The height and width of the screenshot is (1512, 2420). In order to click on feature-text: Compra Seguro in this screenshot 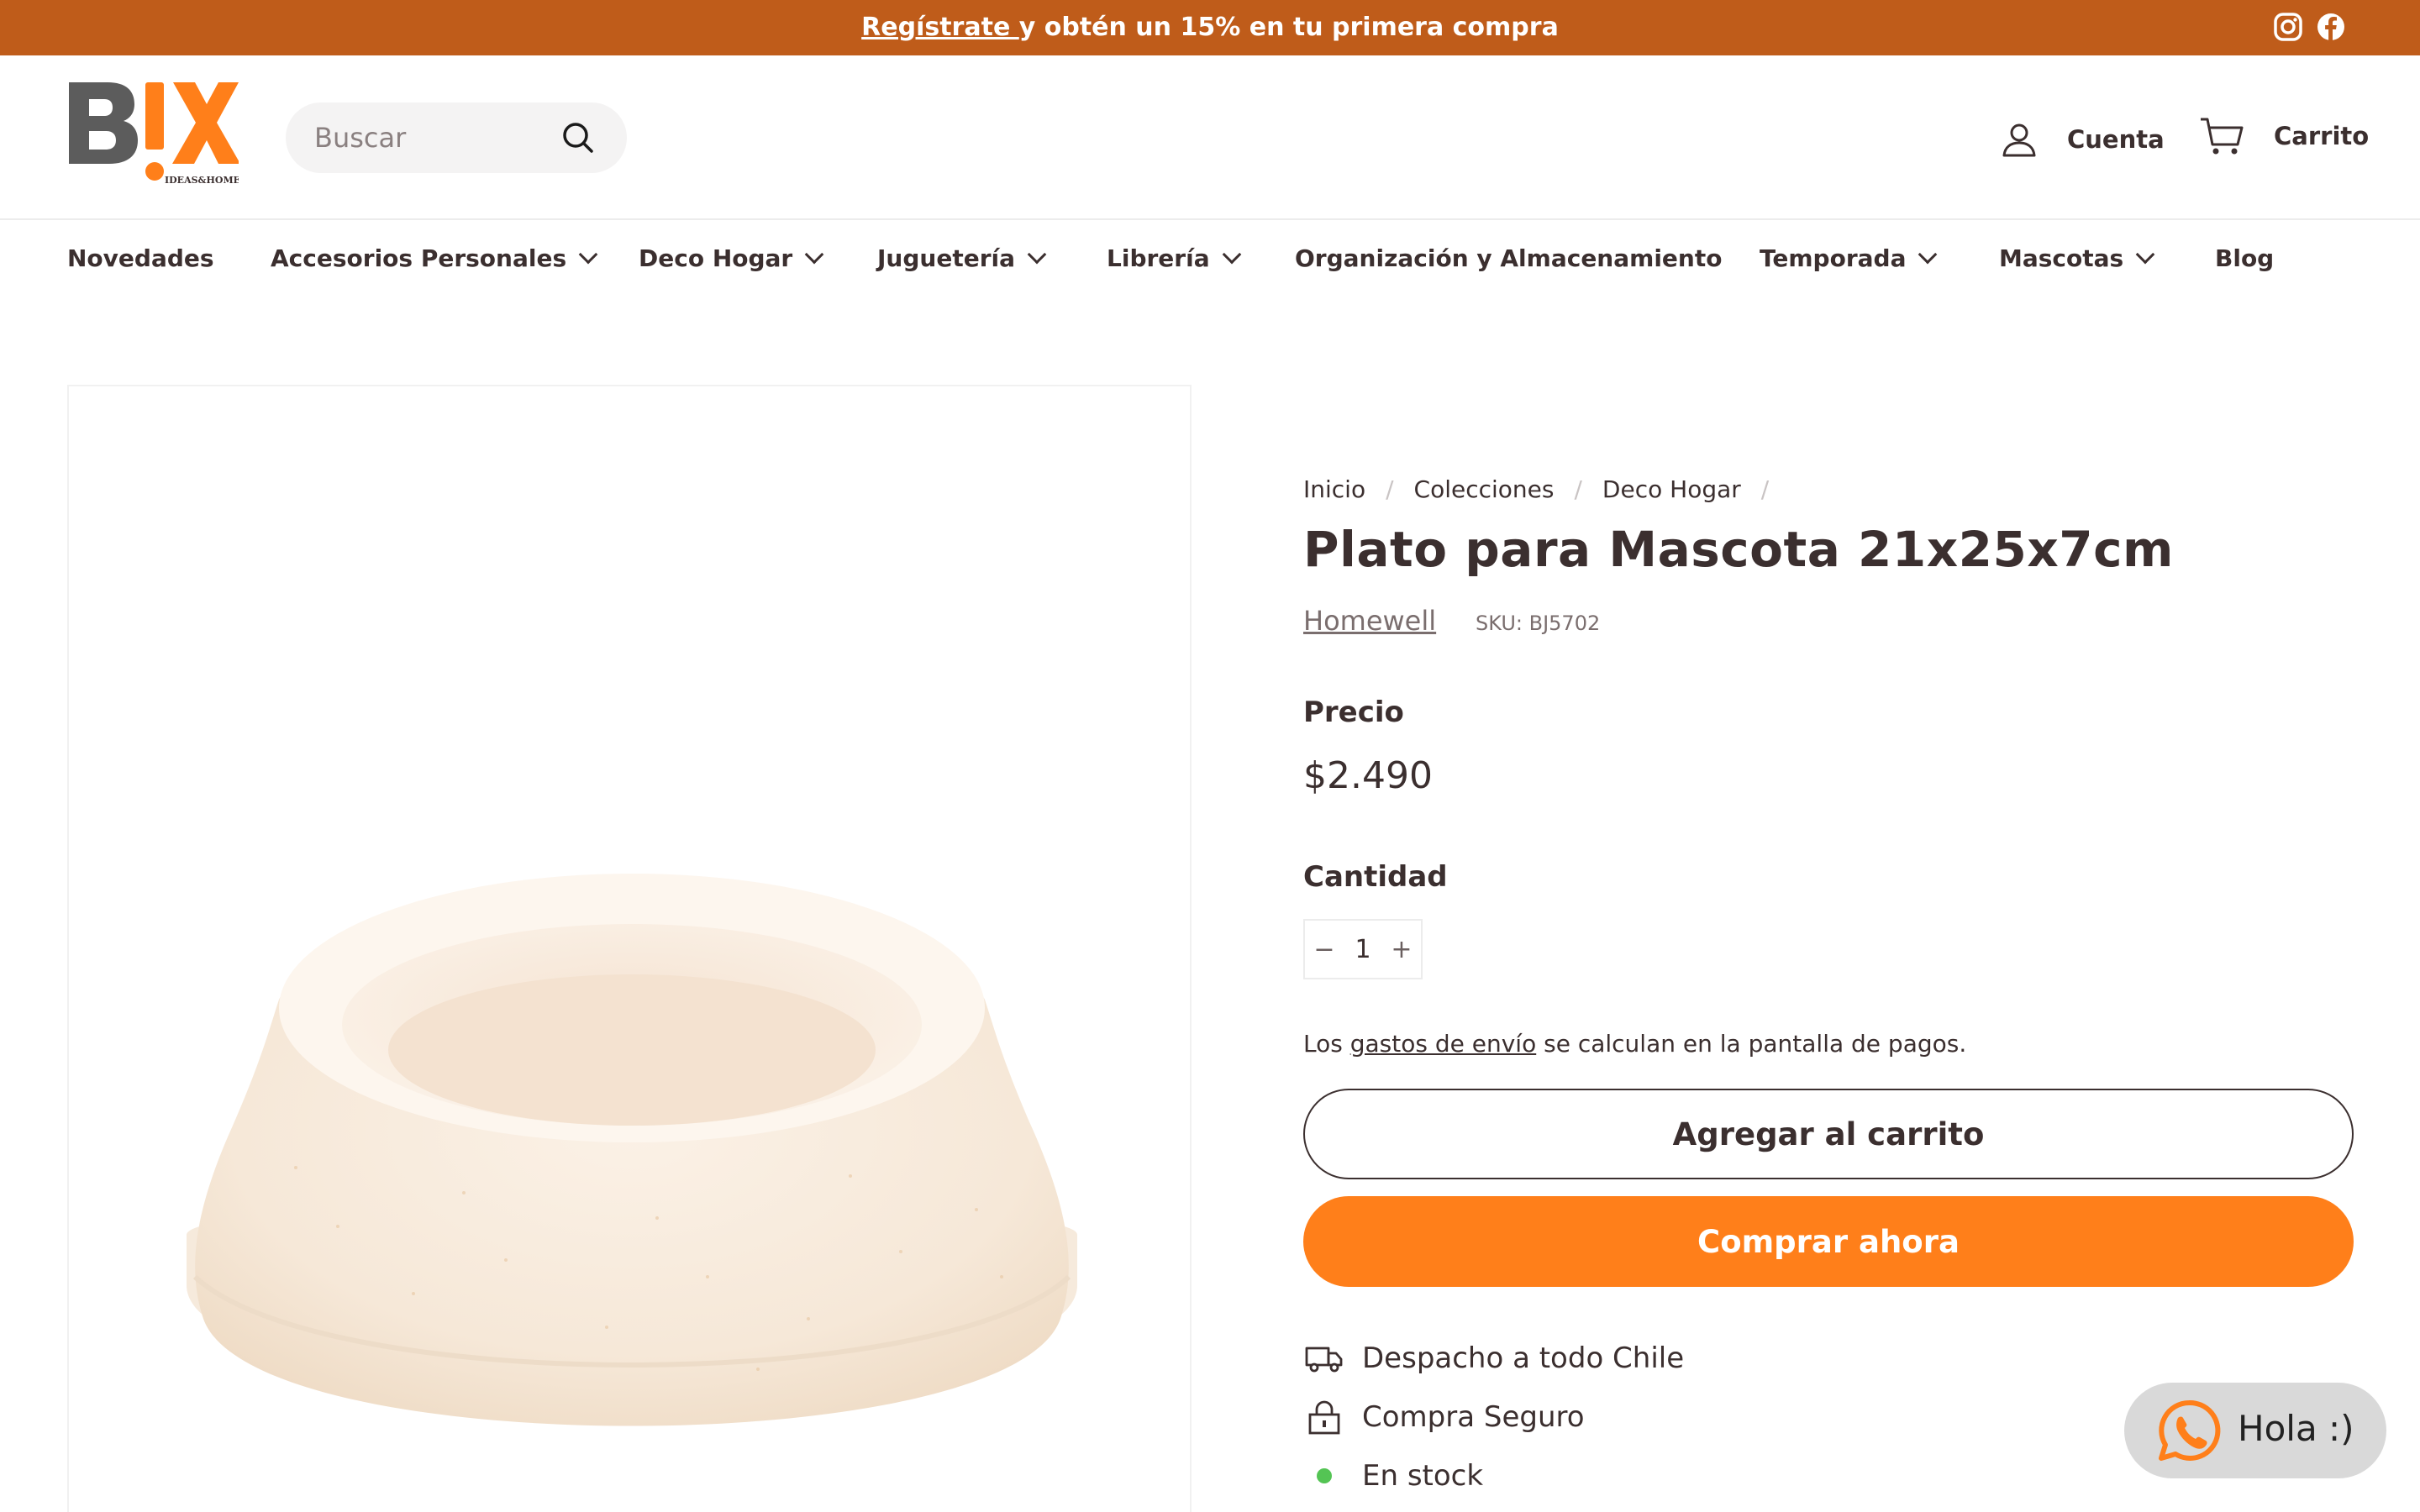, I will do `click(1473, 1417)`.